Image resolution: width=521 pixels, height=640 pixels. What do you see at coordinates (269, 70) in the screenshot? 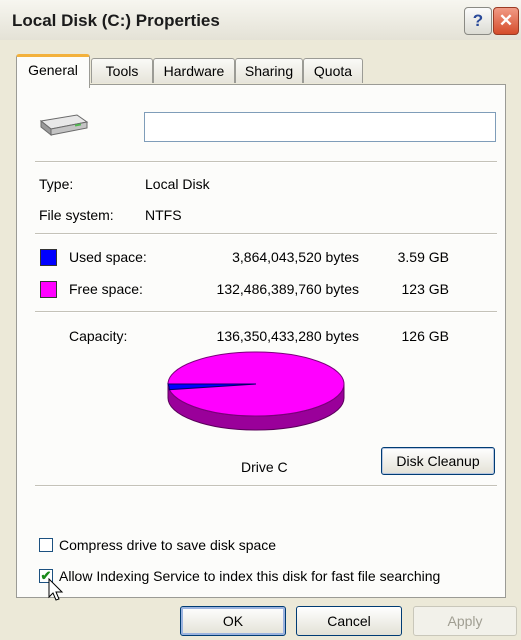
I see `tab-sharing: Sharing` at bounding box center [269, 70].